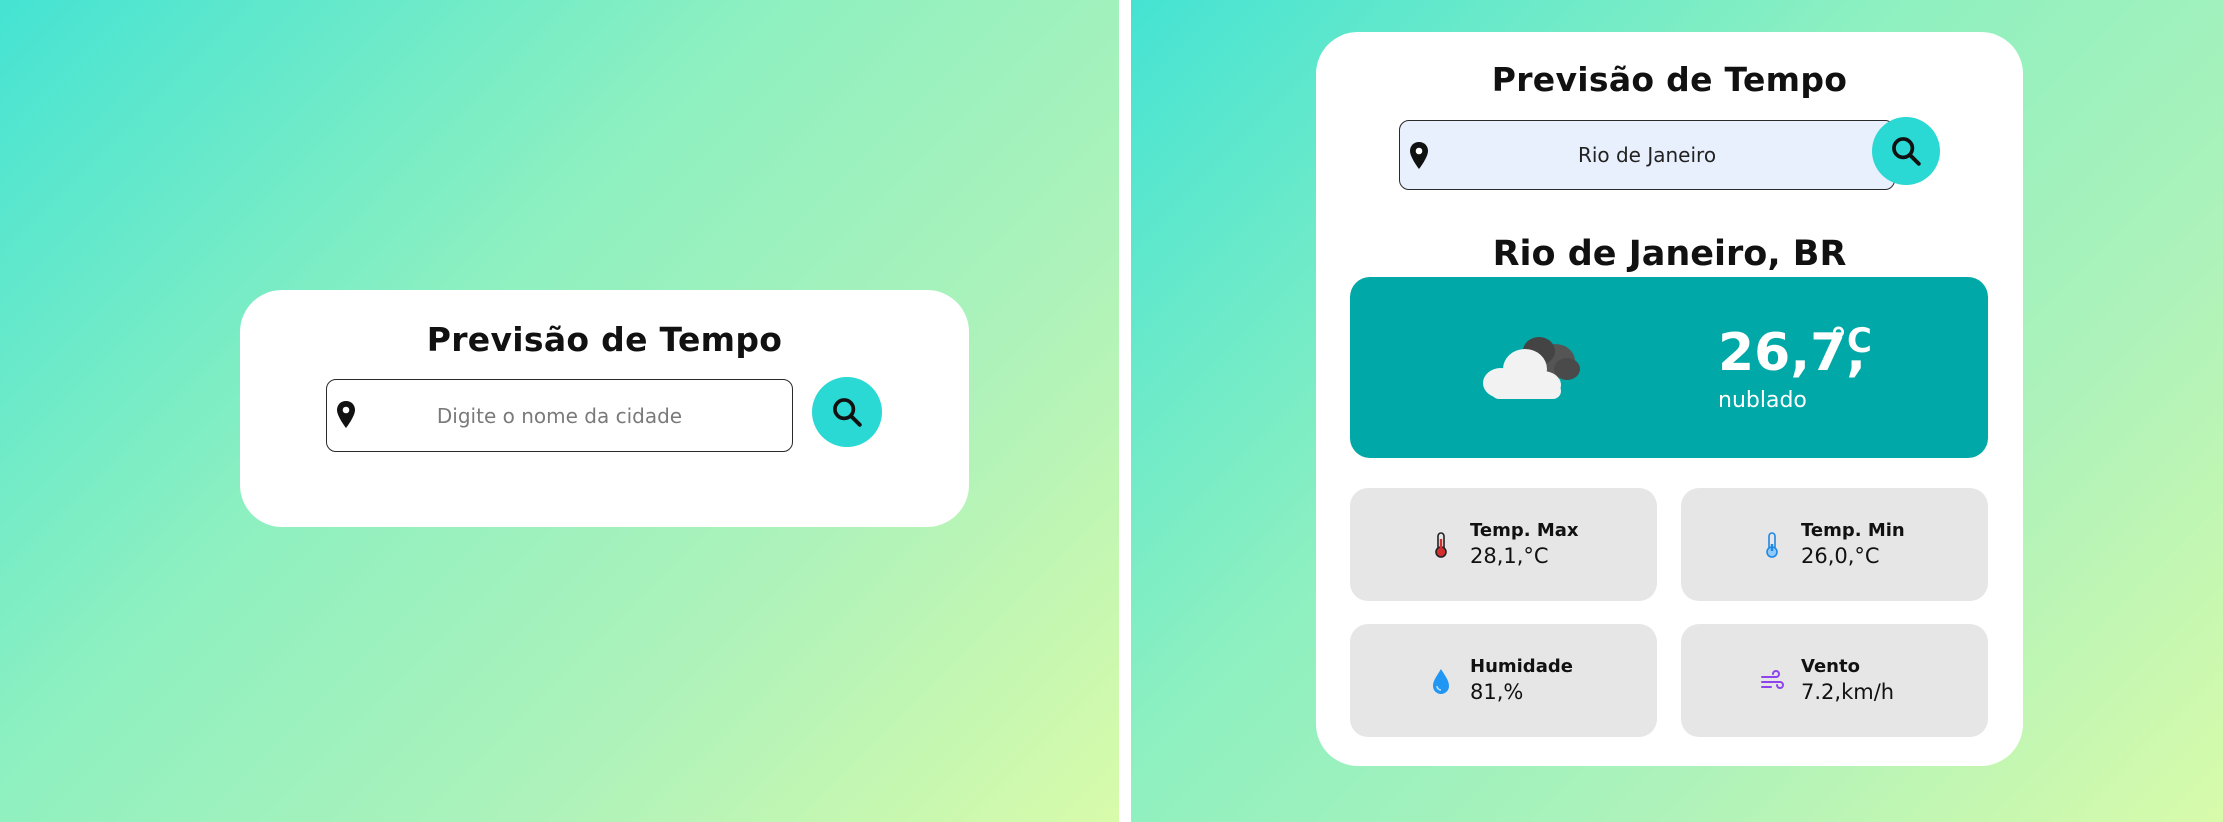 Image resolution: width=2223 pixels, height=822 pixels. I want to click on stat-card-temp-min: Temp. Min 26,0,°C, so click(1834, 544).